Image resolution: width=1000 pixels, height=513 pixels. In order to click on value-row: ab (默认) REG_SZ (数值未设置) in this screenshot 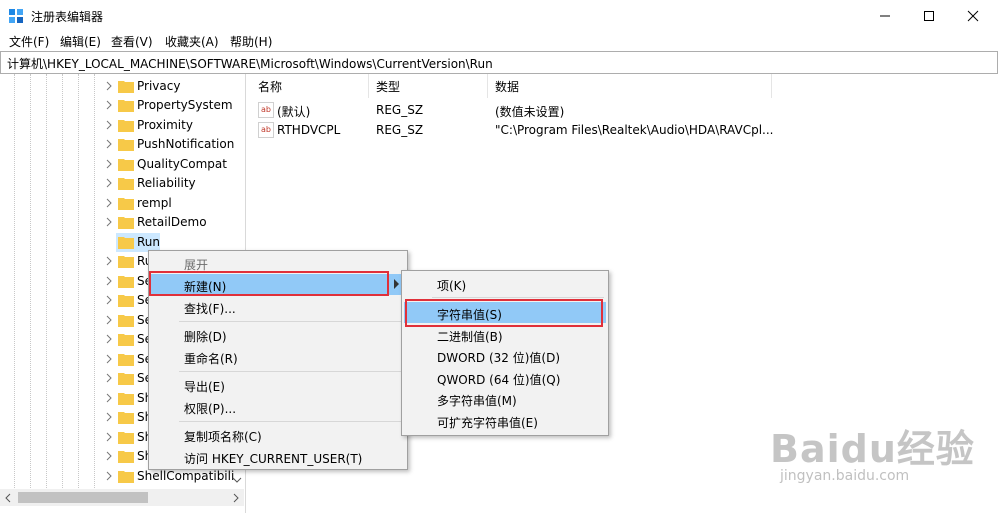, I will do `click(625, 110)`.